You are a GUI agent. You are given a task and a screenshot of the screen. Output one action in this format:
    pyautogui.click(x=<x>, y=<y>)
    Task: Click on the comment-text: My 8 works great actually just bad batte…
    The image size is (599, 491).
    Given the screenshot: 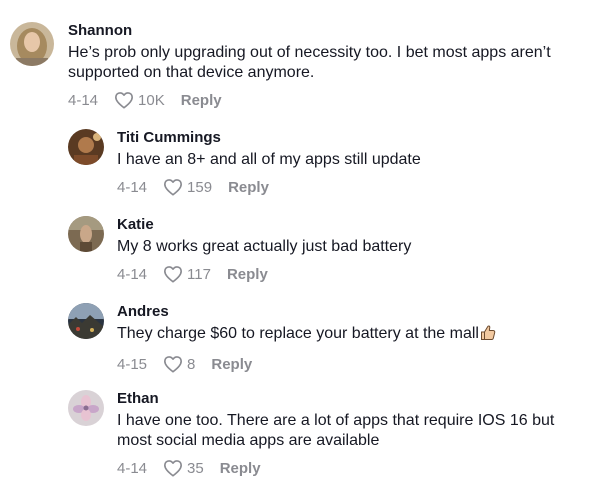 What is the action you would take?
    pyautogui.click(x=264, y=246)
    